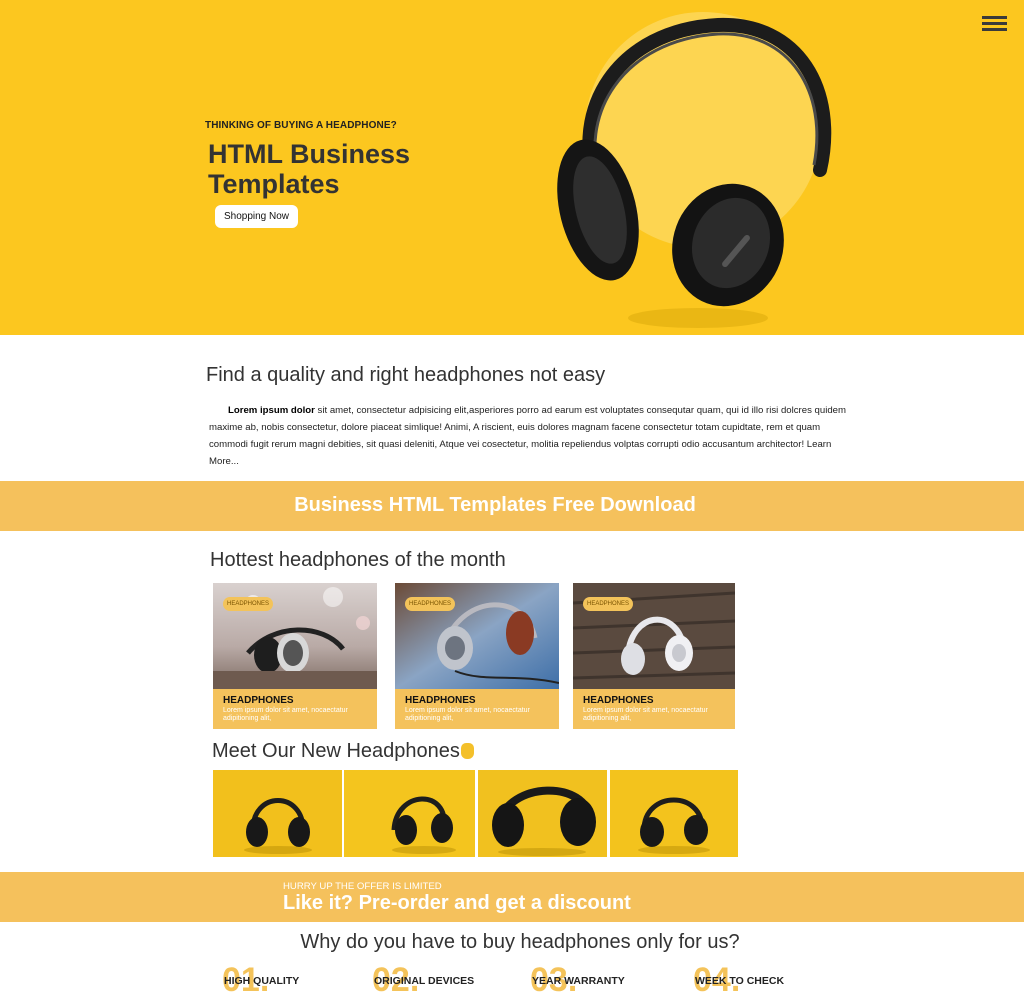 The image size is (1024, 1000). I want to click on feature-label: WEEK TO CHECK, so click(740, 981).